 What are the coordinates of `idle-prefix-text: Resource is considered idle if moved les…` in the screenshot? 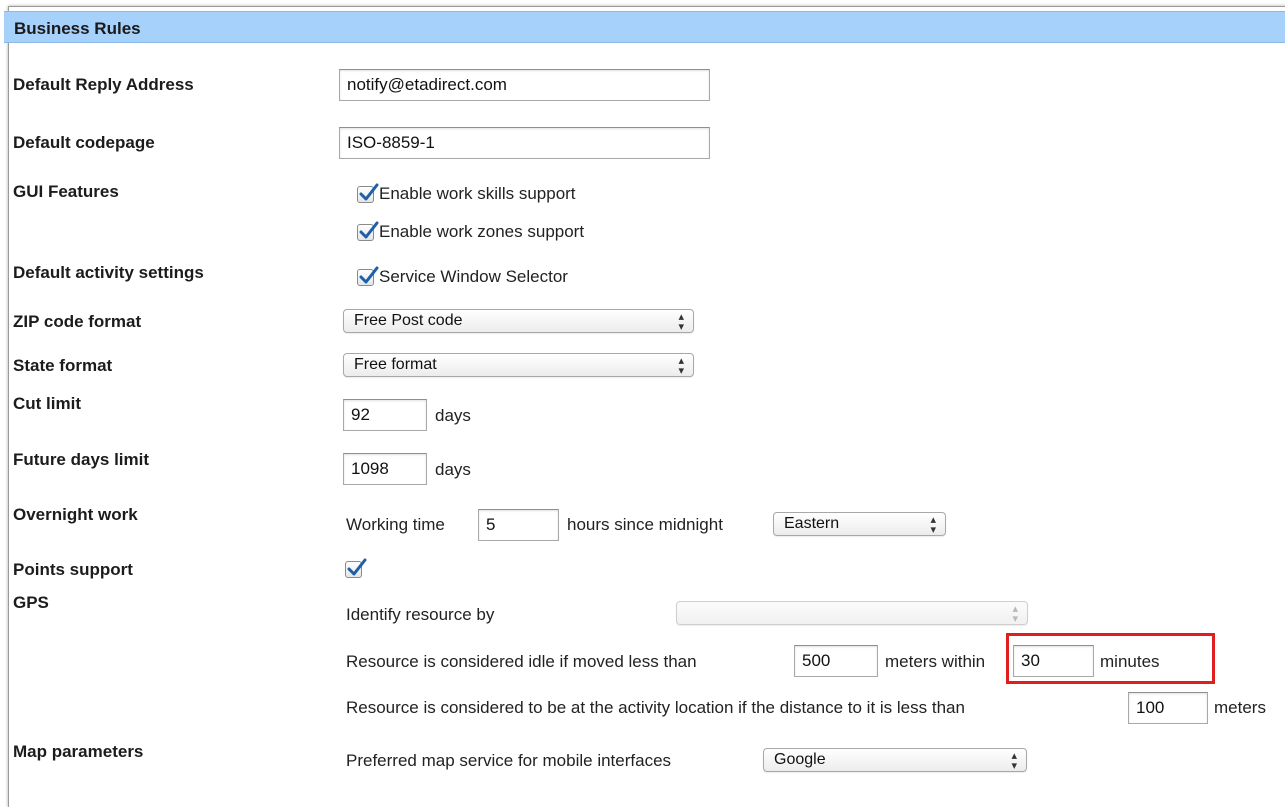 It's located at (521, 661).